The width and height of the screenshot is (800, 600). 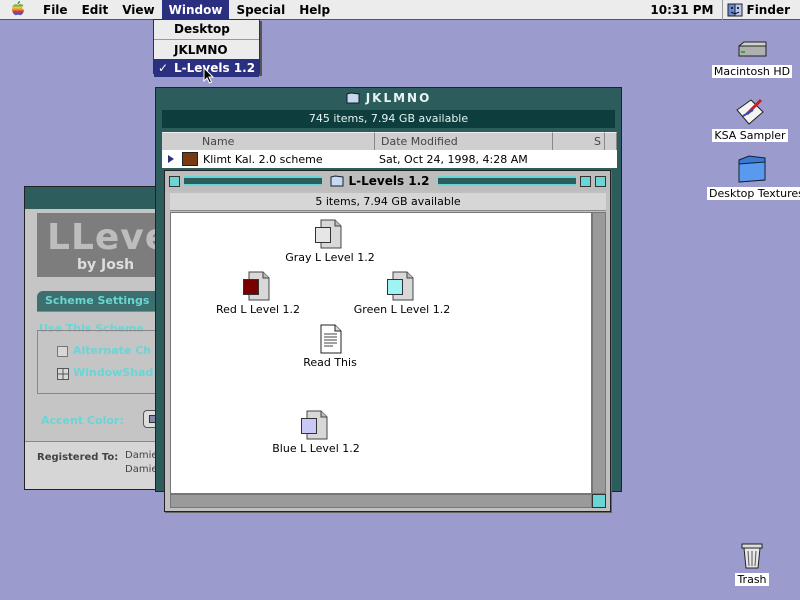 What do you see at coordinates (206, 29) in the screenshot?
I see `window-menu-item-desktop: Desktop` at bounding box center [206, 29].